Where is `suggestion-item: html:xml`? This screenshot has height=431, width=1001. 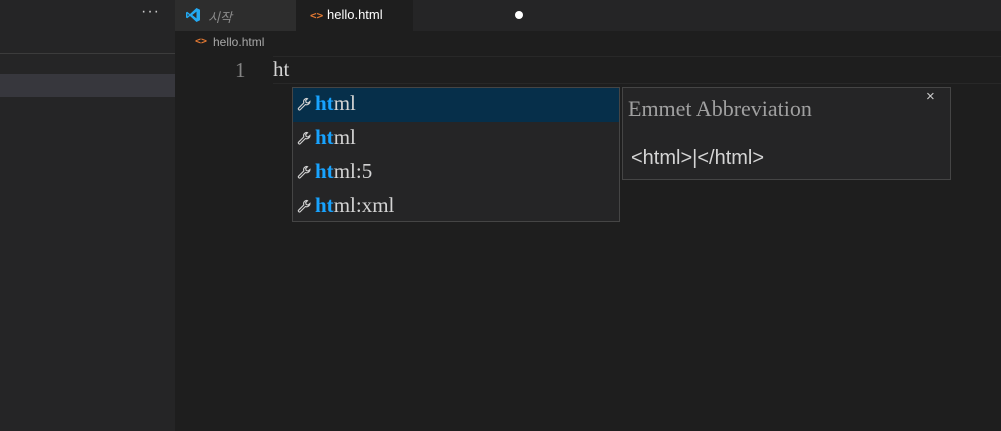 suggestion-item: html:xml is located at coordinates (456, 207).